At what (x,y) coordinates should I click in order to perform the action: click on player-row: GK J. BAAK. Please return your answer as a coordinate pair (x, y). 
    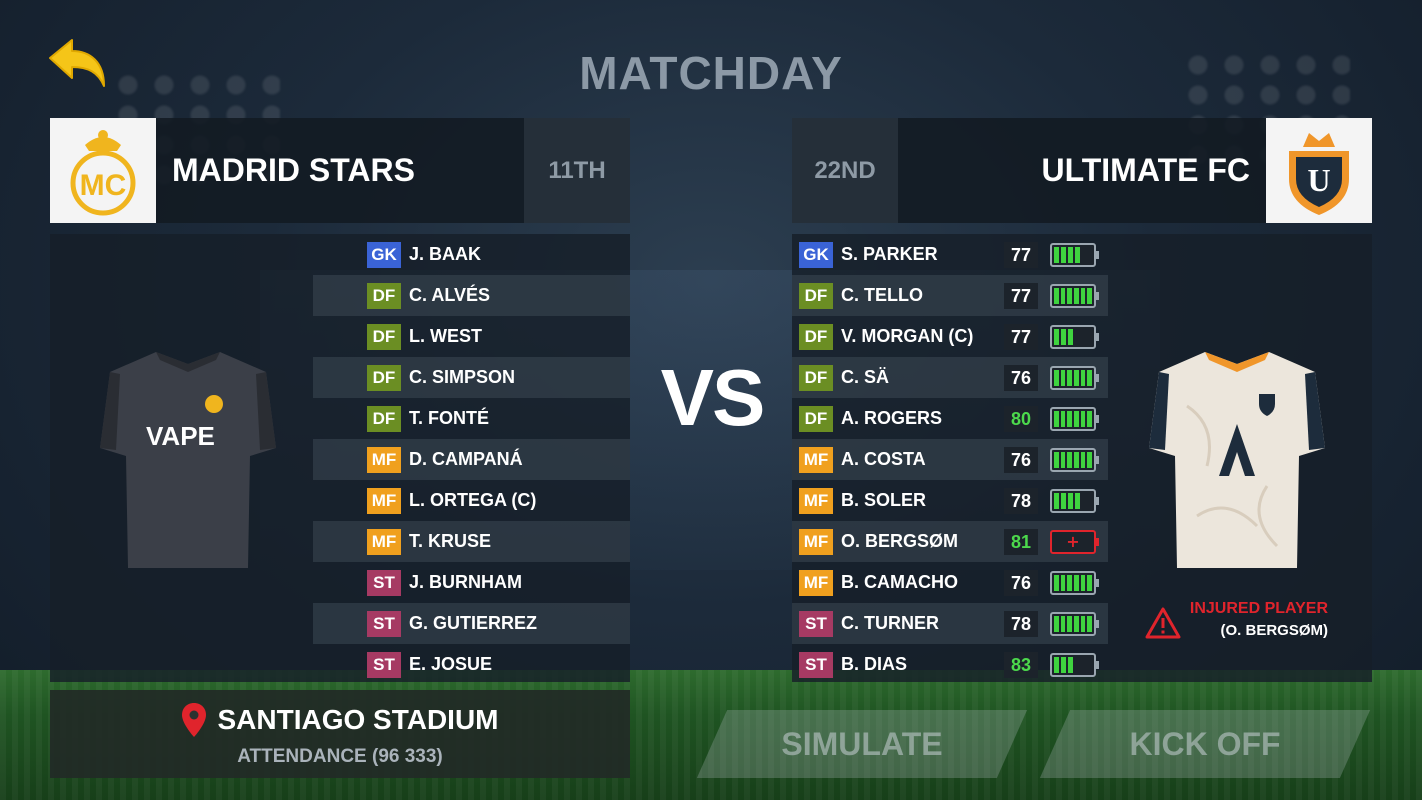
    Looking at the image, I should click on (471, 254).